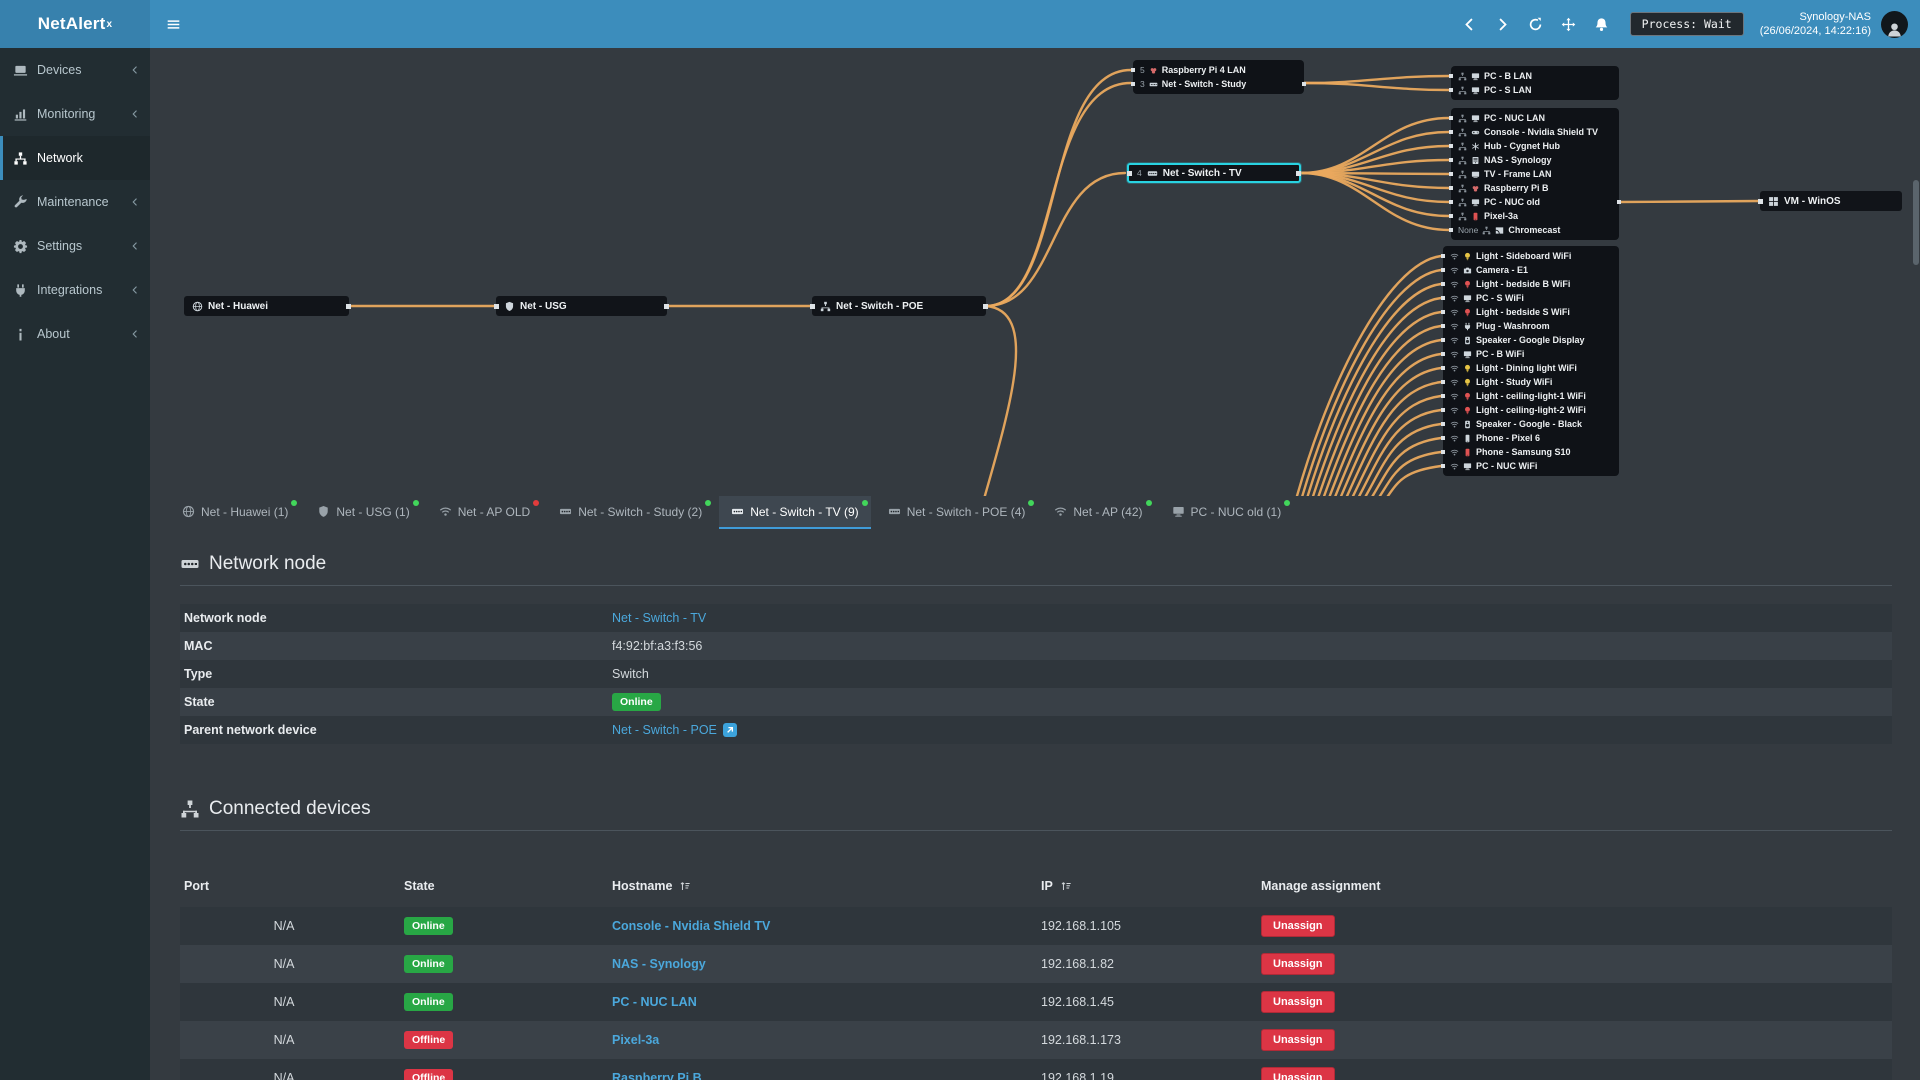 This screenshot has height=1080, width=1920. I want to click on type-value: Switch, so click(630, 674).